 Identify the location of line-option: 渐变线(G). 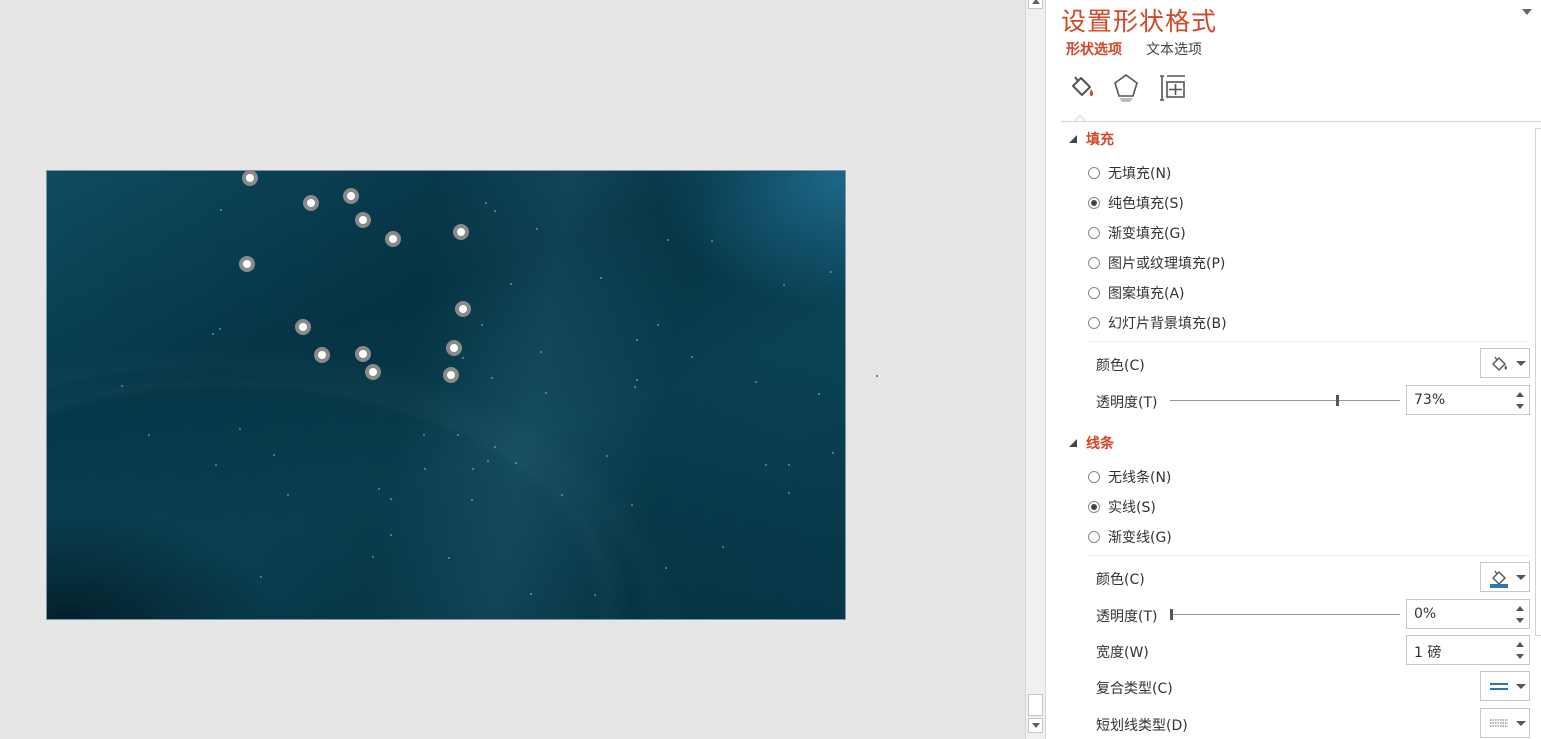
(1130, 537).